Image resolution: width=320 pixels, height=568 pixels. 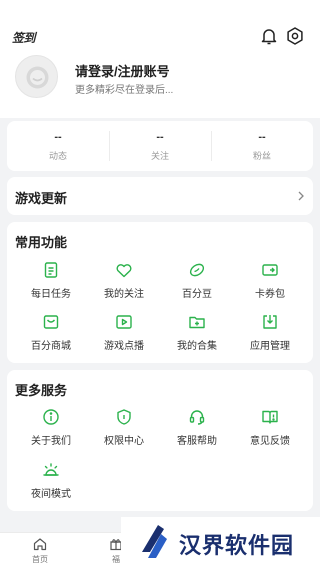 I want to click on customer-help-label: 客服帮助, so click(x=197, y=441).